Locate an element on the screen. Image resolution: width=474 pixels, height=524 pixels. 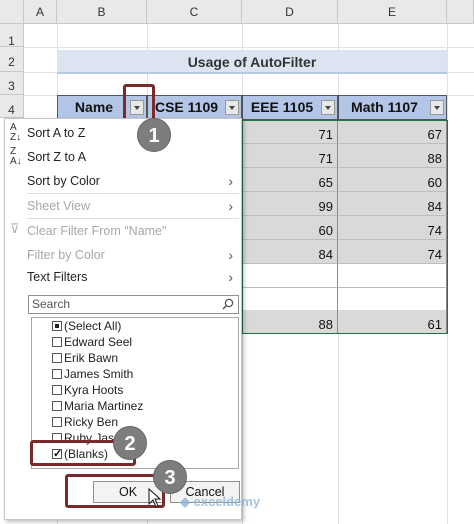
menu-label: Sort Z to A is located at coordinates (57, 157).